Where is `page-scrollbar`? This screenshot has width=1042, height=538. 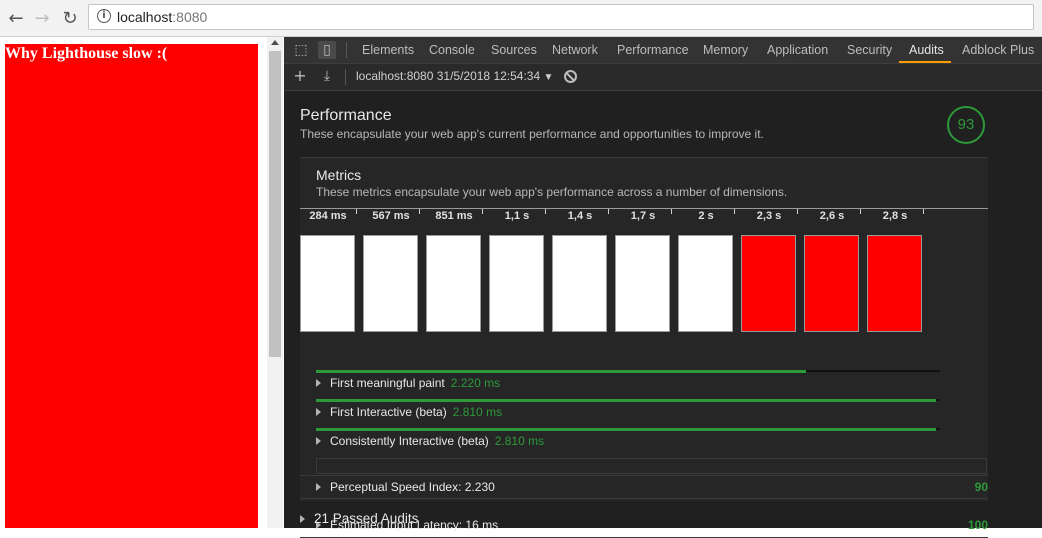 page-scrollbar is located at coordinates (275, 282).